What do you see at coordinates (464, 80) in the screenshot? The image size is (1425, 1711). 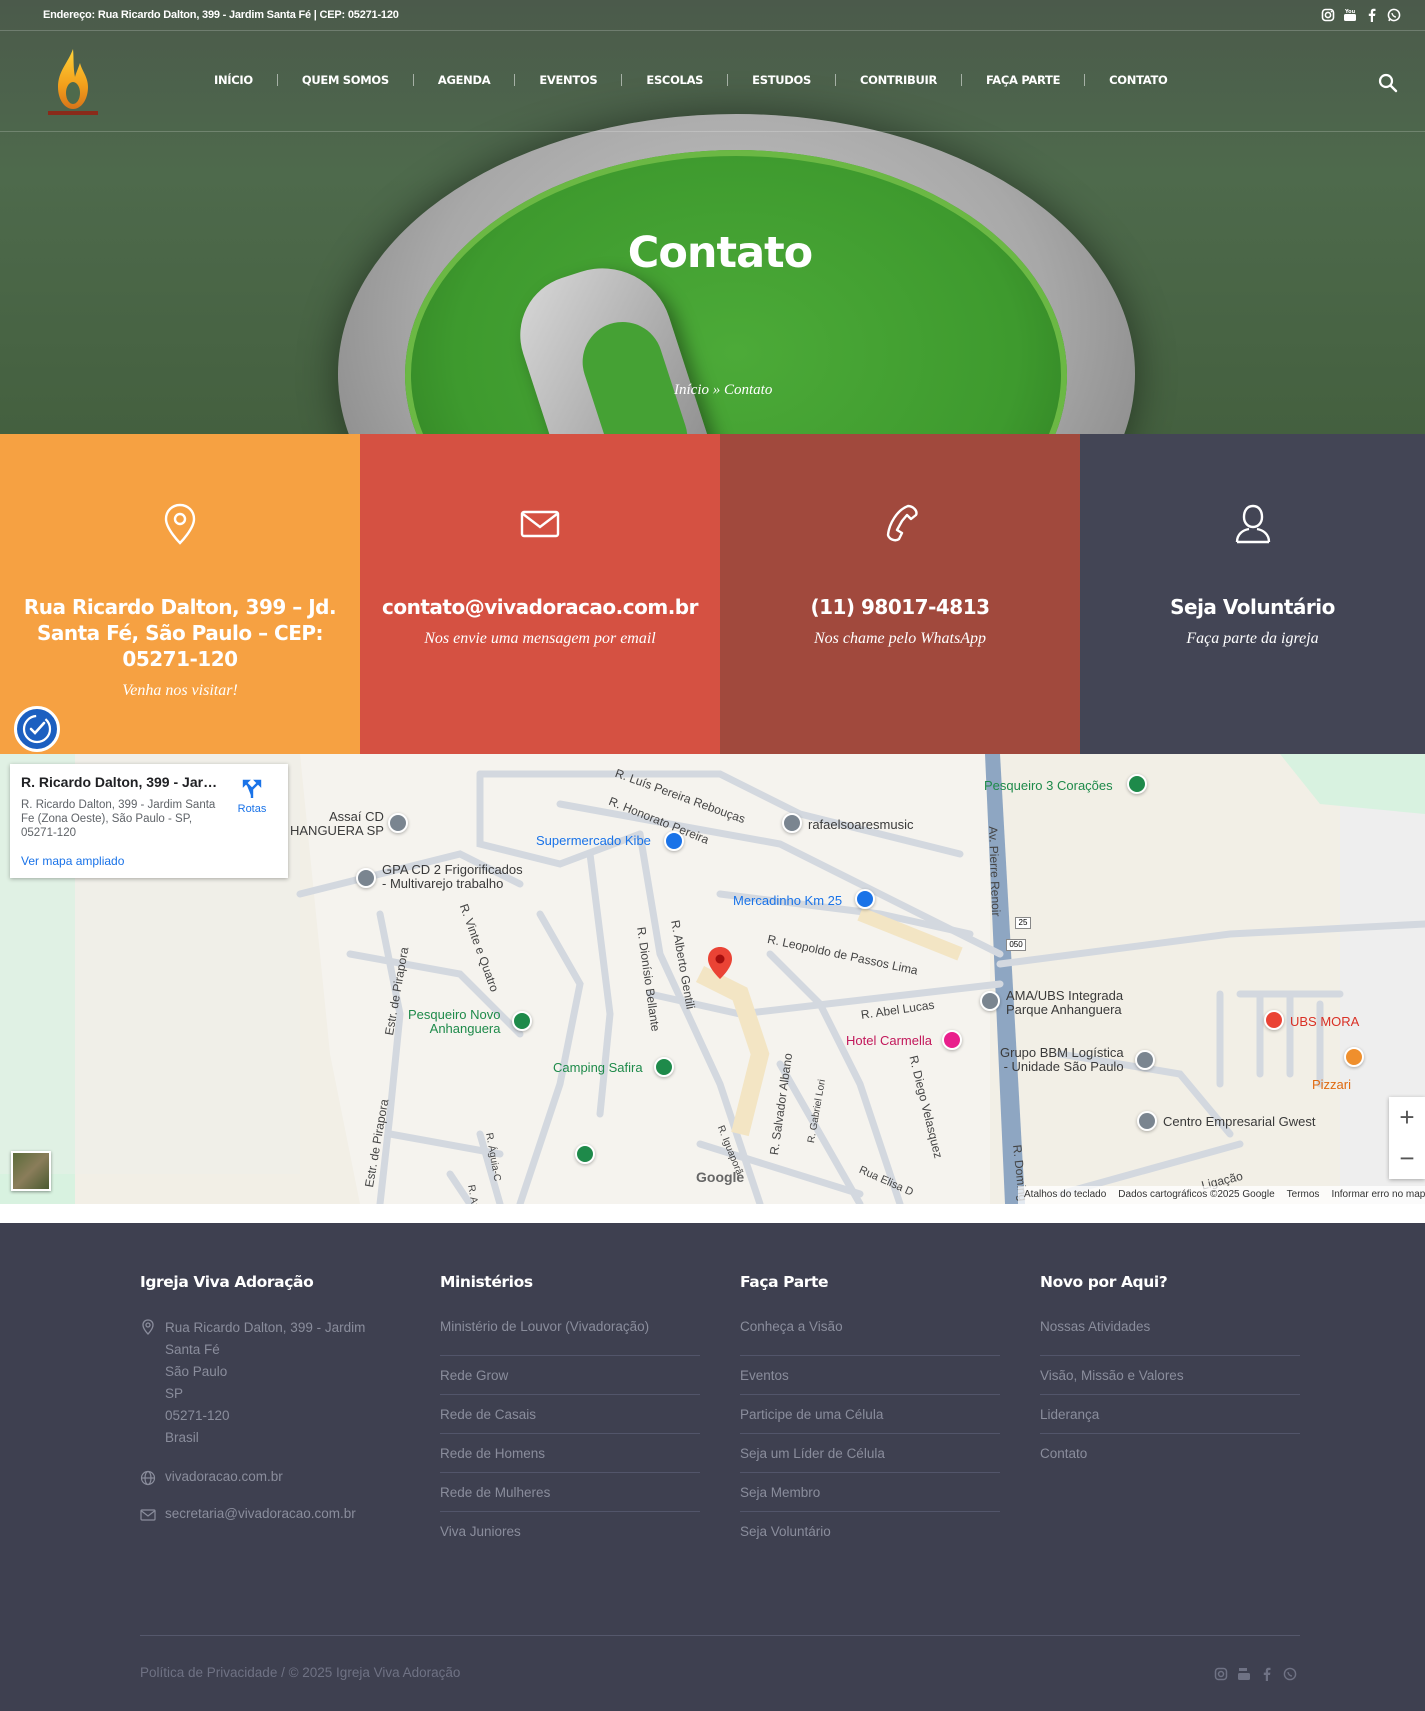 I see `nav-agenda: AGENDA` at bounding box center [464, 80].